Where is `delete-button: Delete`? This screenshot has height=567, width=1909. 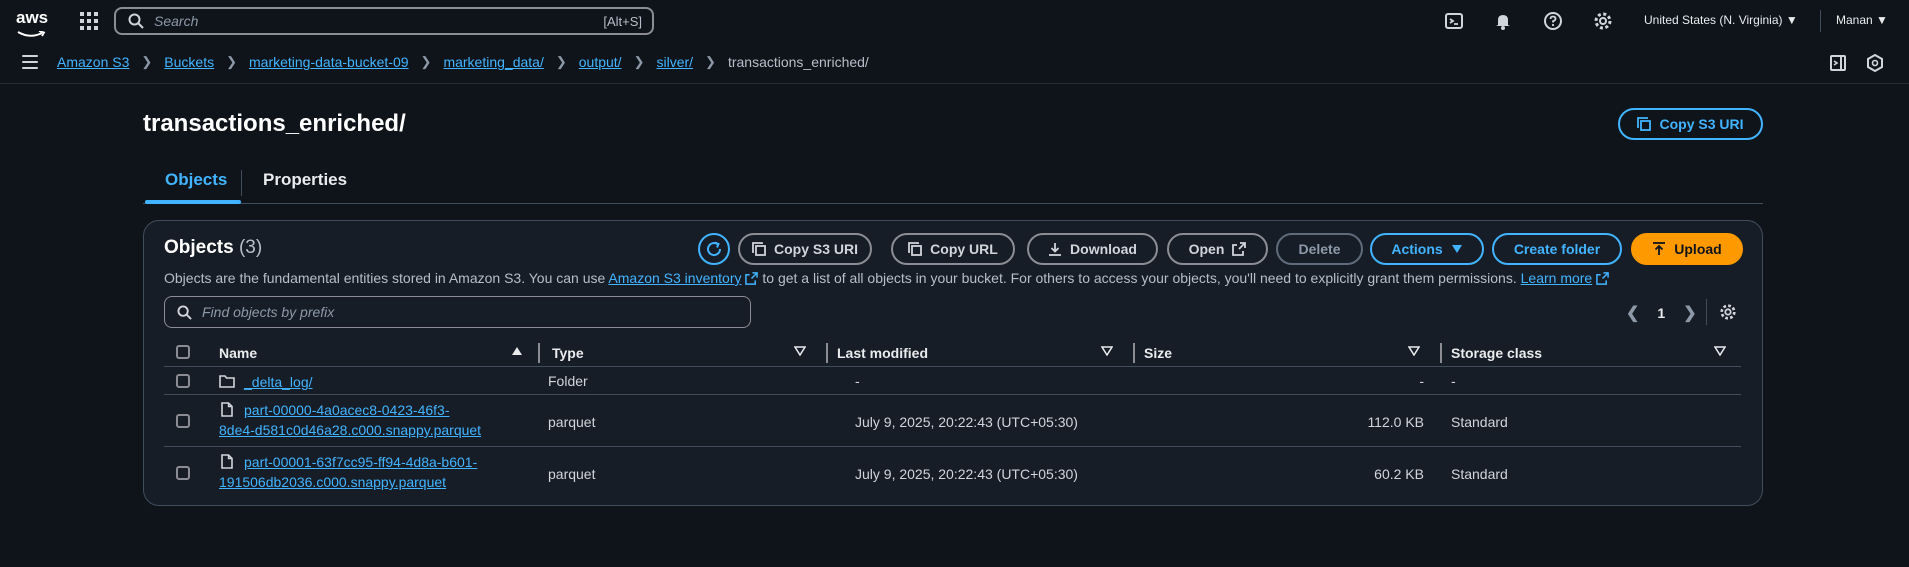 delete-button: Delete is located at coordinates (1319, 249).